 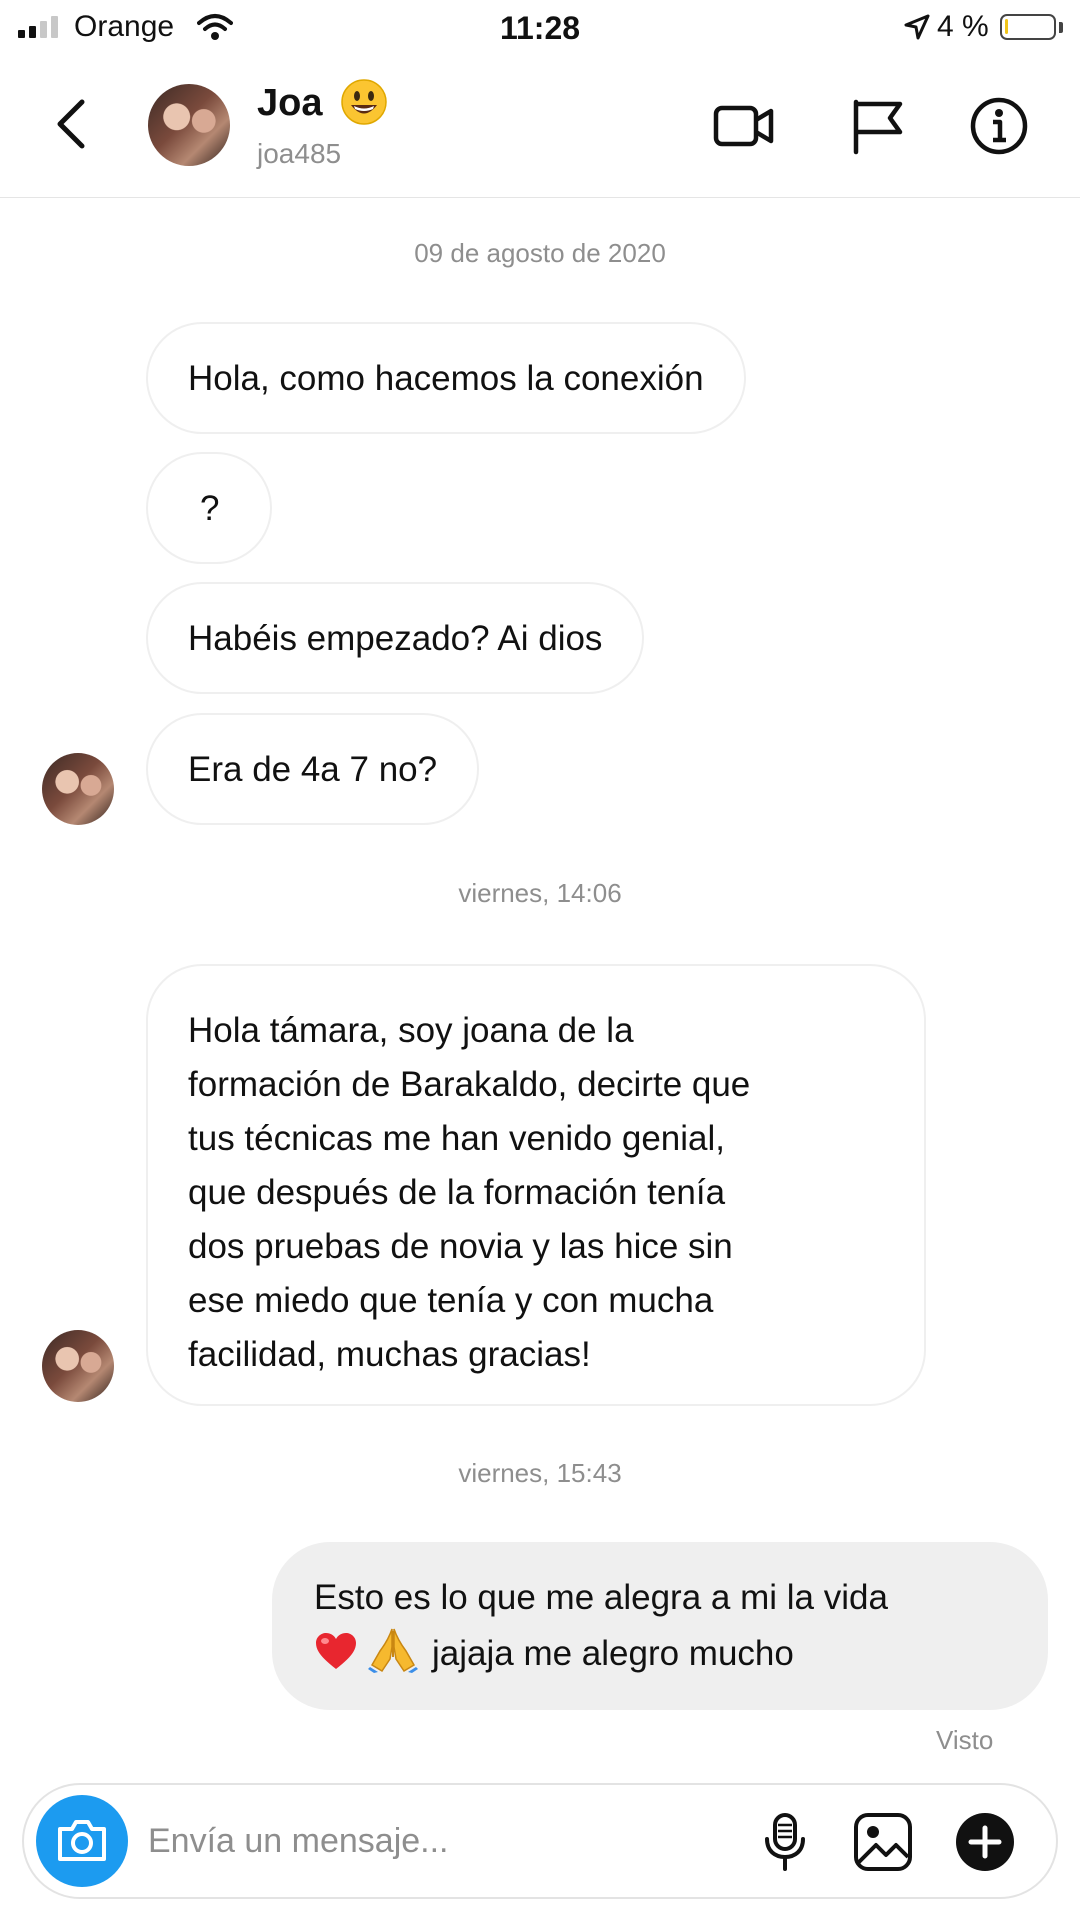 I want to click on info-icon, so click(x=999, y=126).